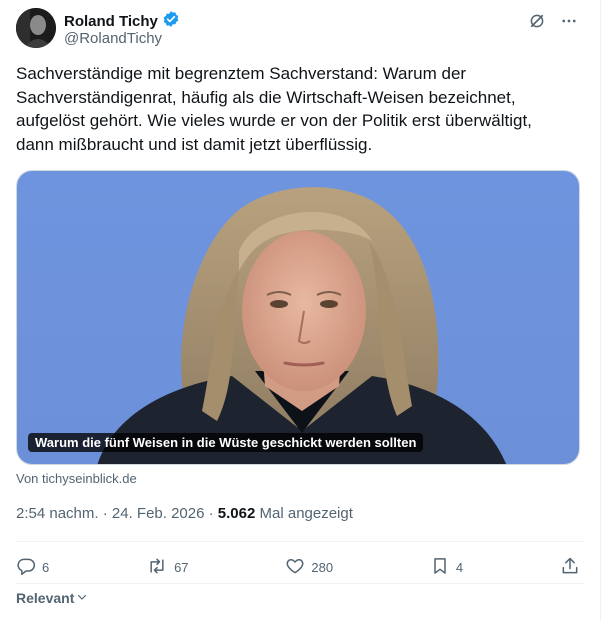 The width and height of the screenshot is (601, 621). Describe the element at coordinates (537, 21) in the screenshot. I see `grok-icon` at that location.